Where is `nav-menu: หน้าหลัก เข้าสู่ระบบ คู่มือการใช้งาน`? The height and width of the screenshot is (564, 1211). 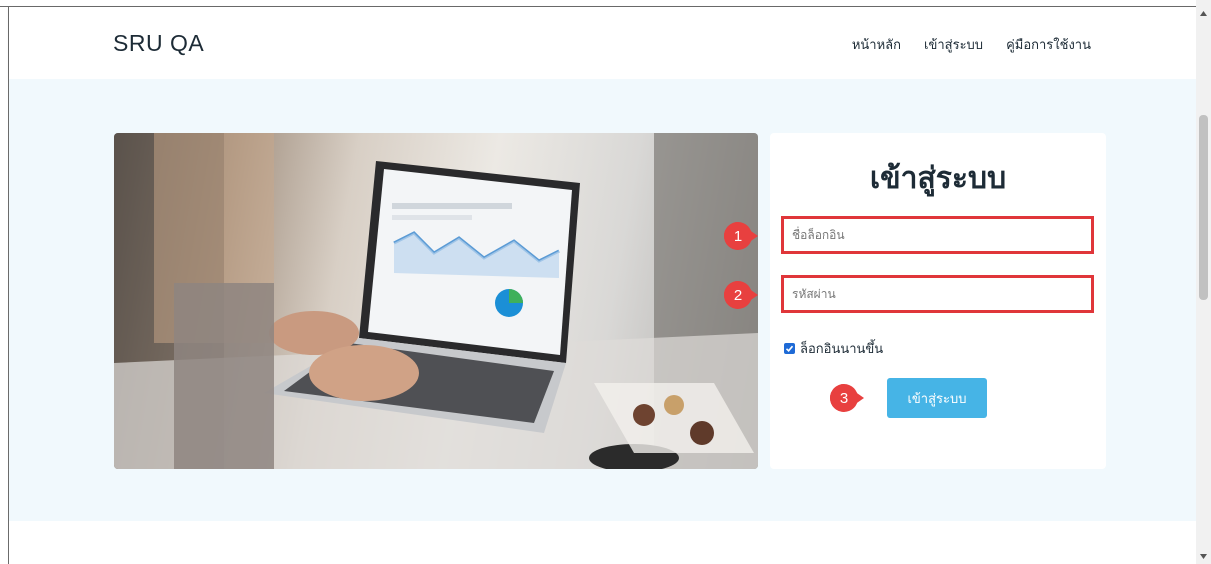 nav-menu: หน้าหลัก เข้าสู่ระบบ คู่มือการใช้งาน is located at coordinates (960, 44).